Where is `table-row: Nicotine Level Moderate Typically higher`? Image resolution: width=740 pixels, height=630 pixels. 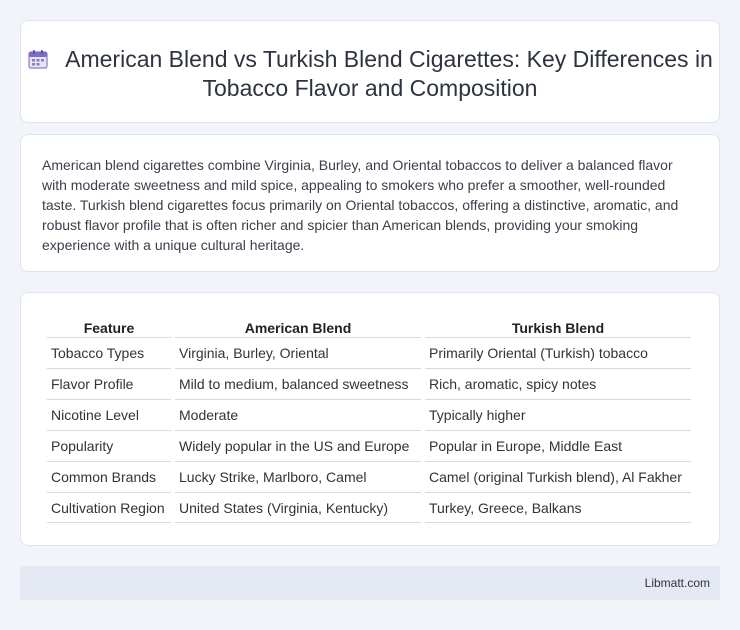
table-row: Nicotine Level Moderate Typically higher is located at coordinates (369, 414).